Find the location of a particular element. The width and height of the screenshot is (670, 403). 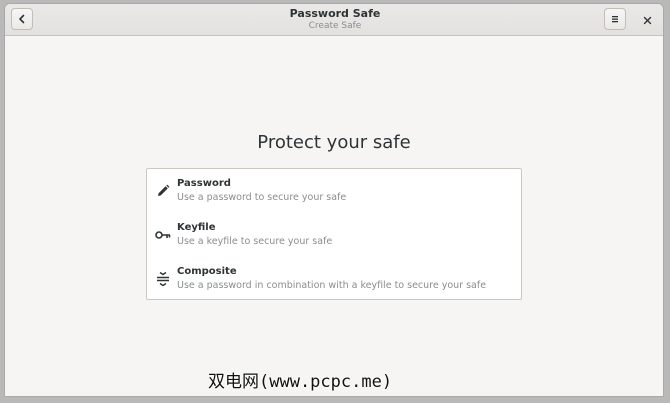

key-icon is located at coordinates (163, 235).